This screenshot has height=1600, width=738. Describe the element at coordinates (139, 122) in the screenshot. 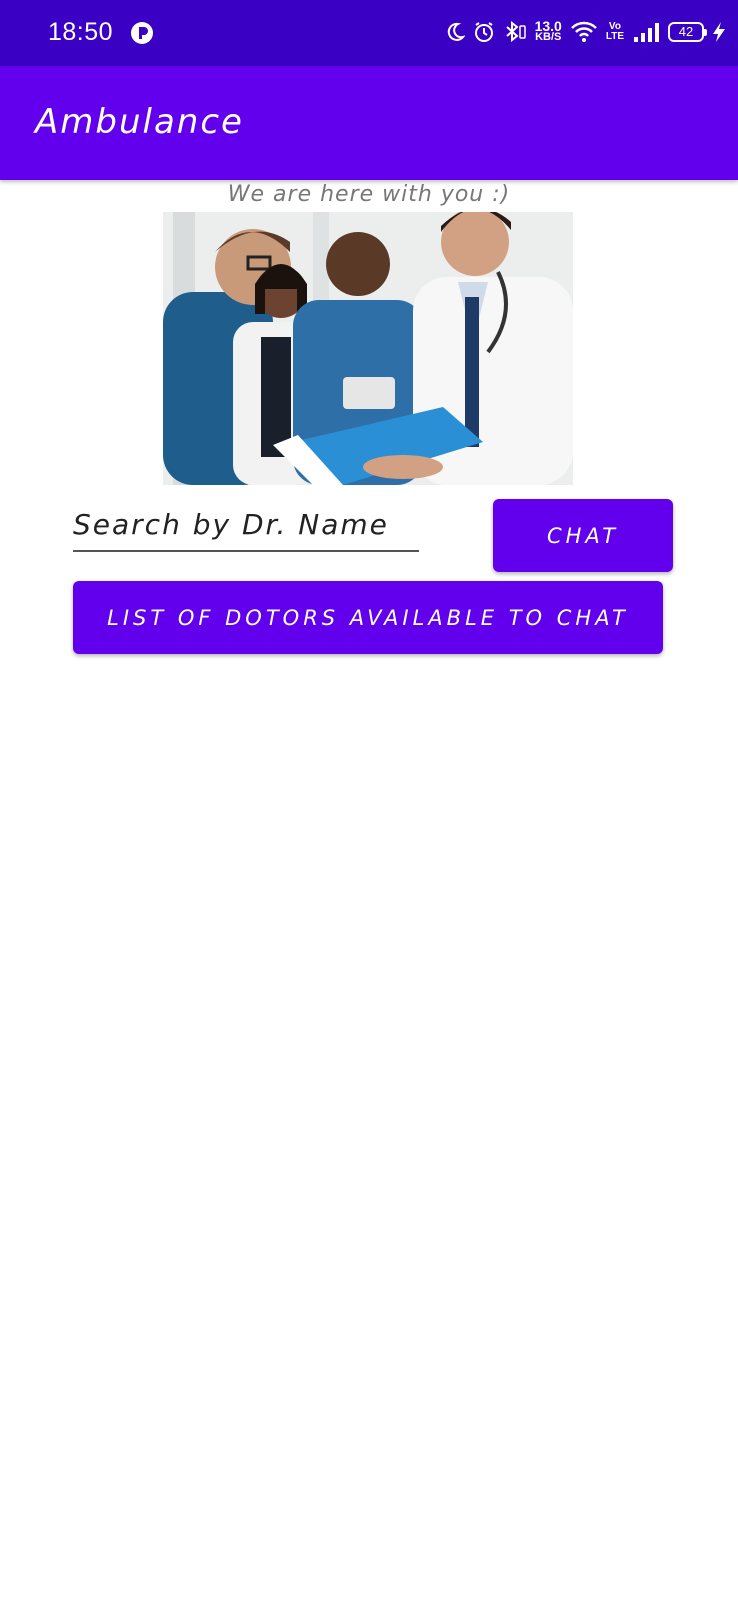

I see `app-title: Ambulance` at that location.